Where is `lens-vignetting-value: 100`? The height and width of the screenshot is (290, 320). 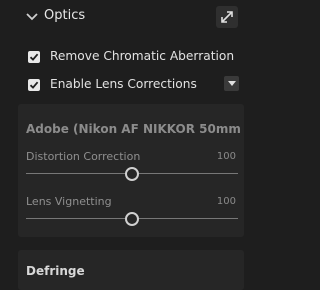 lens-vignetting-value: 100 is located at coordinates (226, 201).